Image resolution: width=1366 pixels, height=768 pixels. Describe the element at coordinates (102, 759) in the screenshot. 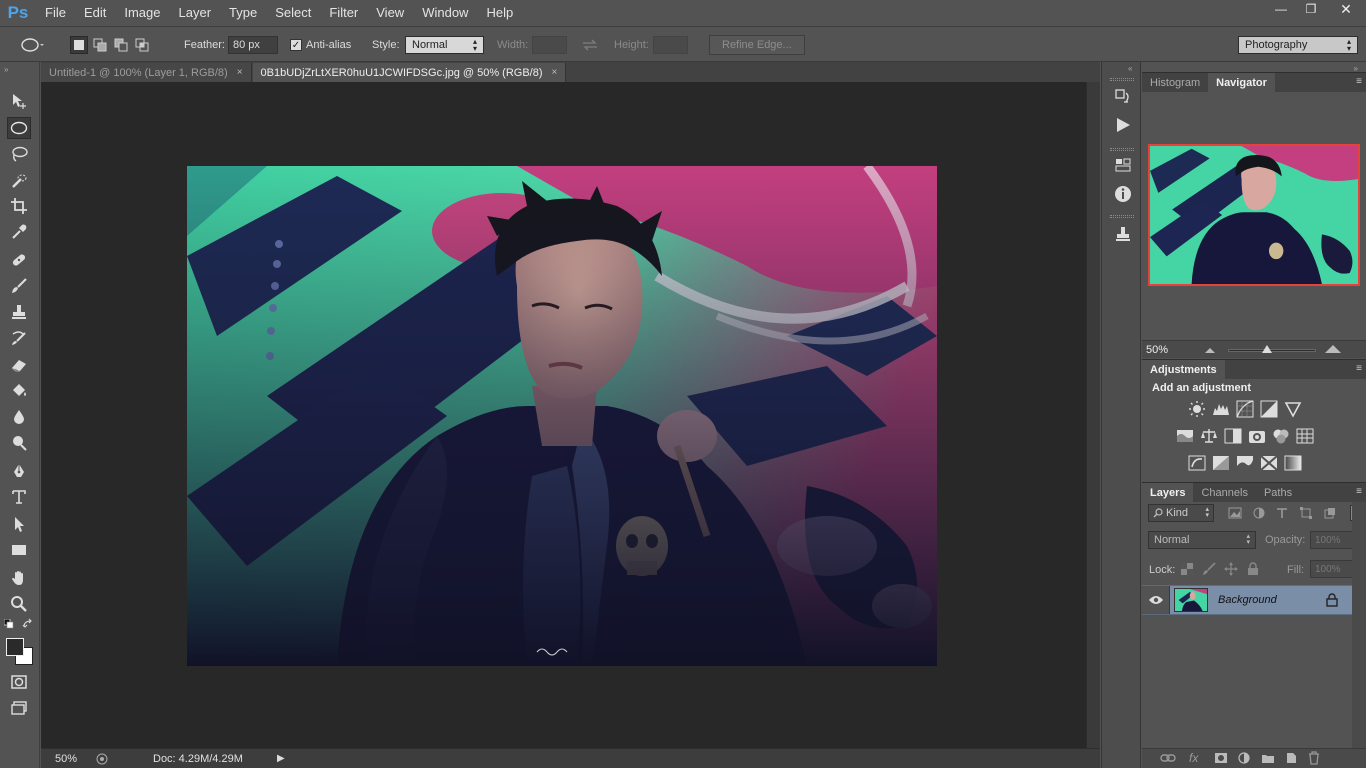

I see `status-info-icon` at that location.